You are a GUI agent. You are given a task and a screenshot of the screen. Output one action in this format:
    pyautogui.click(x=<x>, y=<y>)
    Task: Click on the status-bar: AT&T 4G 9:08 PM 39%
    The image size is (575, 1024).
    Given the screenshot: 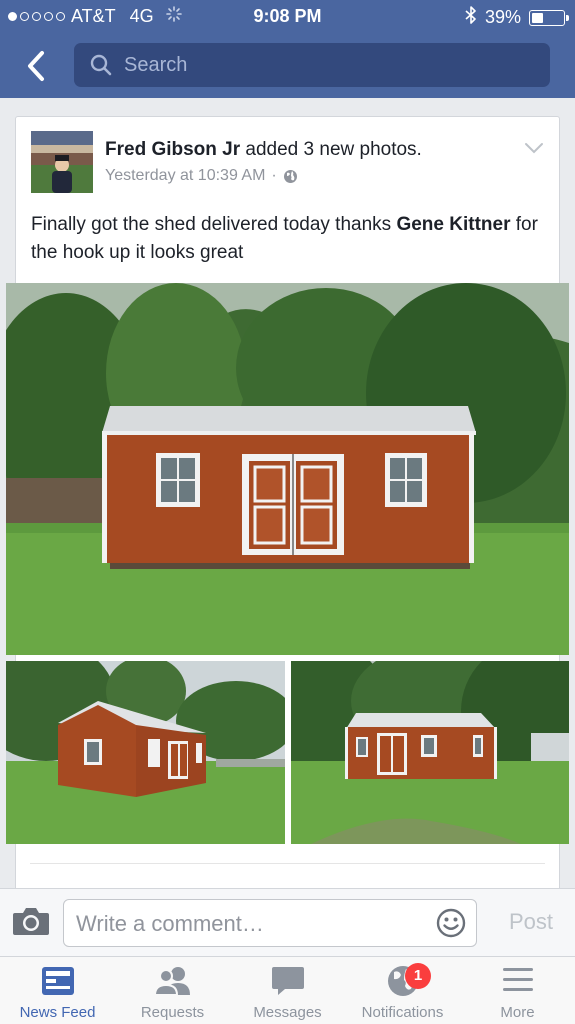 What is the action you would take?
    pyautogui.click(x=287, y=17)
    